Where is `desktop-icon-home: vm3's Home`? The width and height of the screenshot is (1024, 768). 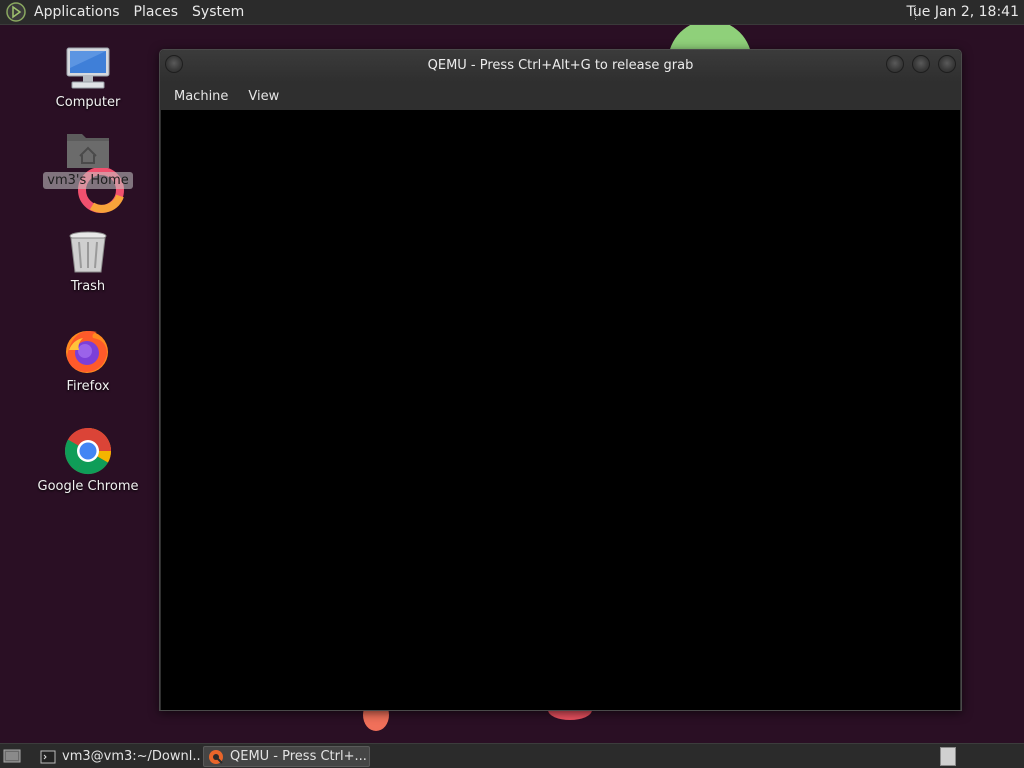
desktop-icon-home: vm3's Home is located at coordinates (88, 158).